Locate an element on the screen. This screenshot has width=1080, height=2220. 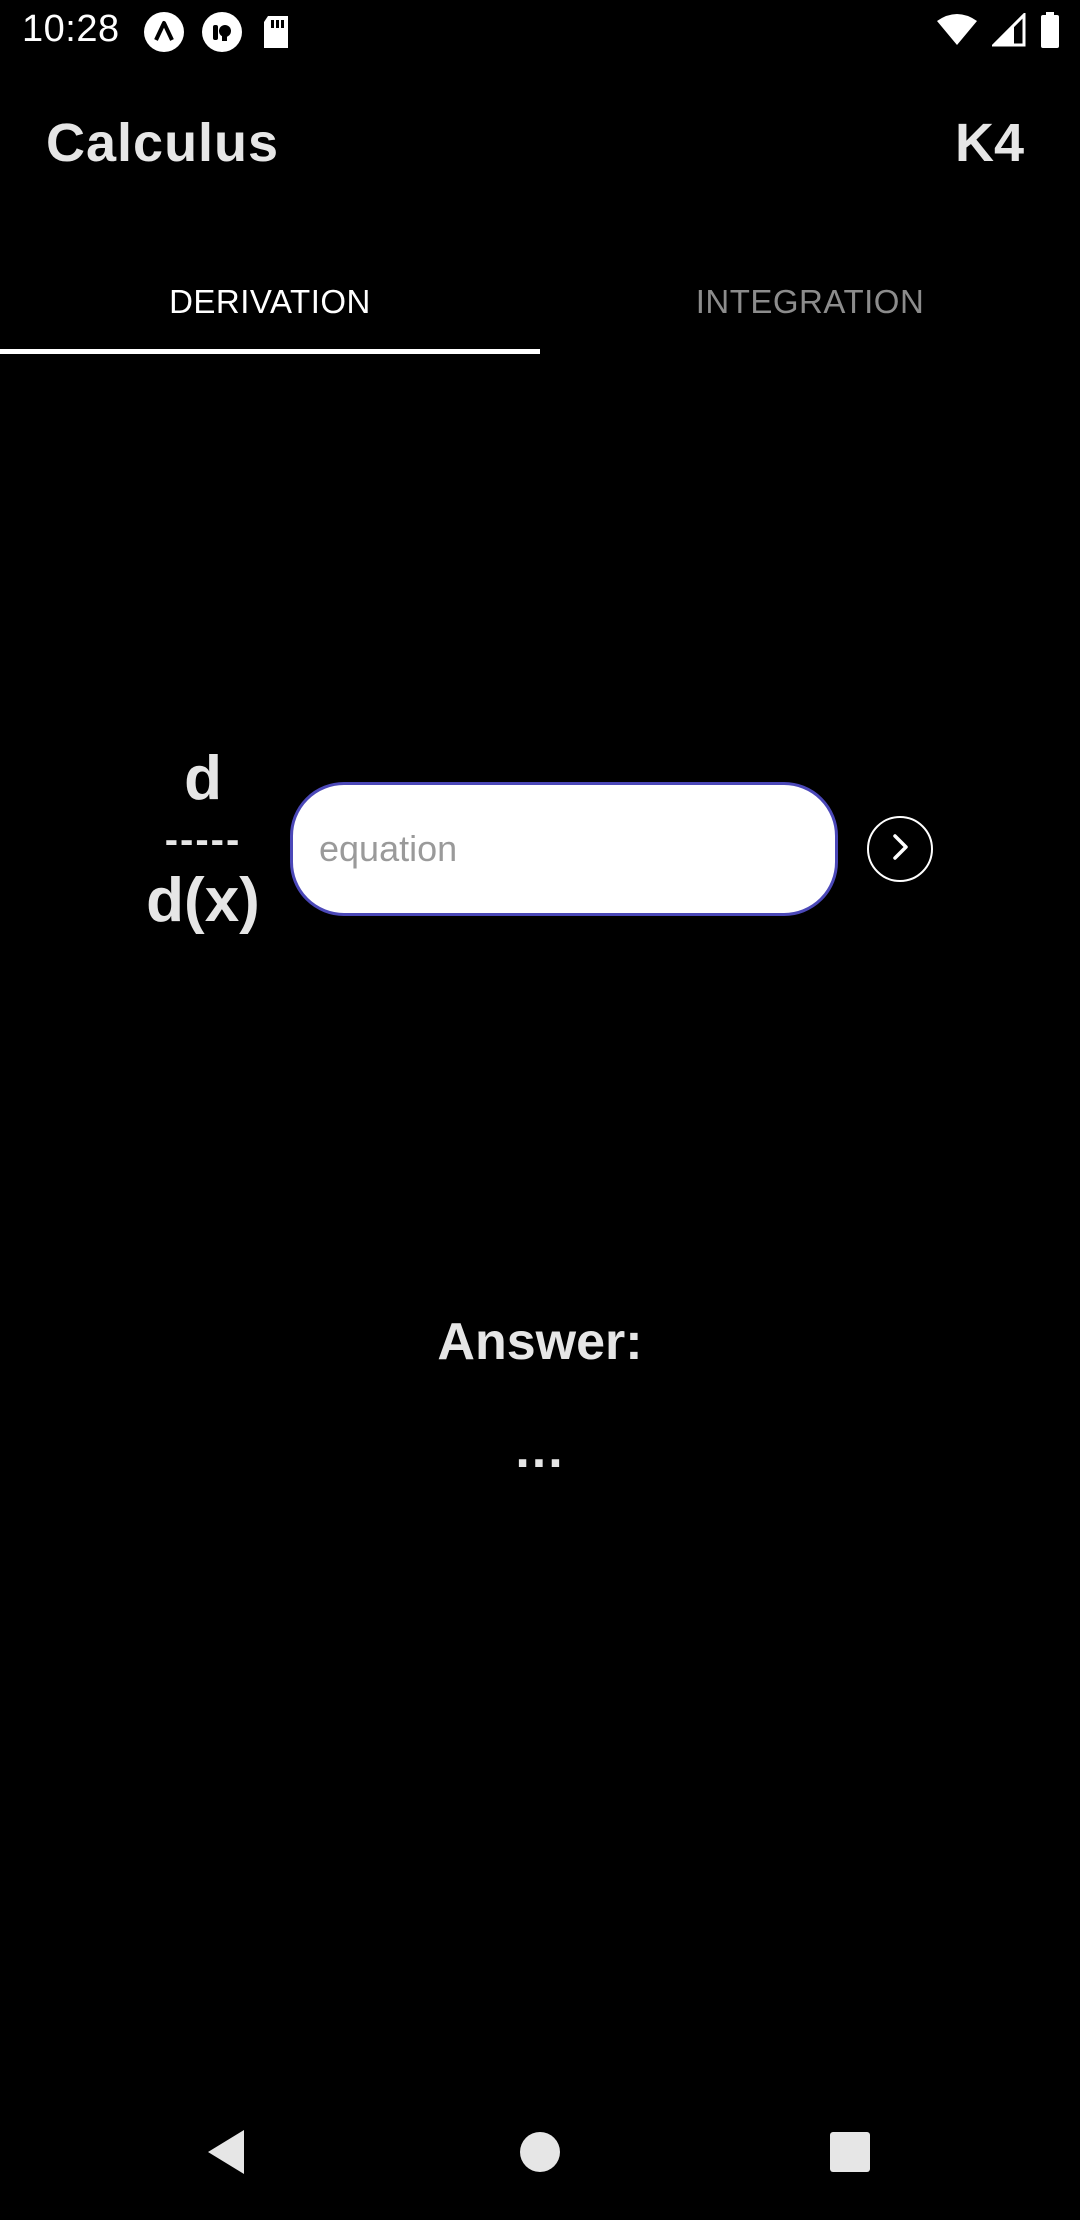
status-left-icons is located at coordinates (218, 34).